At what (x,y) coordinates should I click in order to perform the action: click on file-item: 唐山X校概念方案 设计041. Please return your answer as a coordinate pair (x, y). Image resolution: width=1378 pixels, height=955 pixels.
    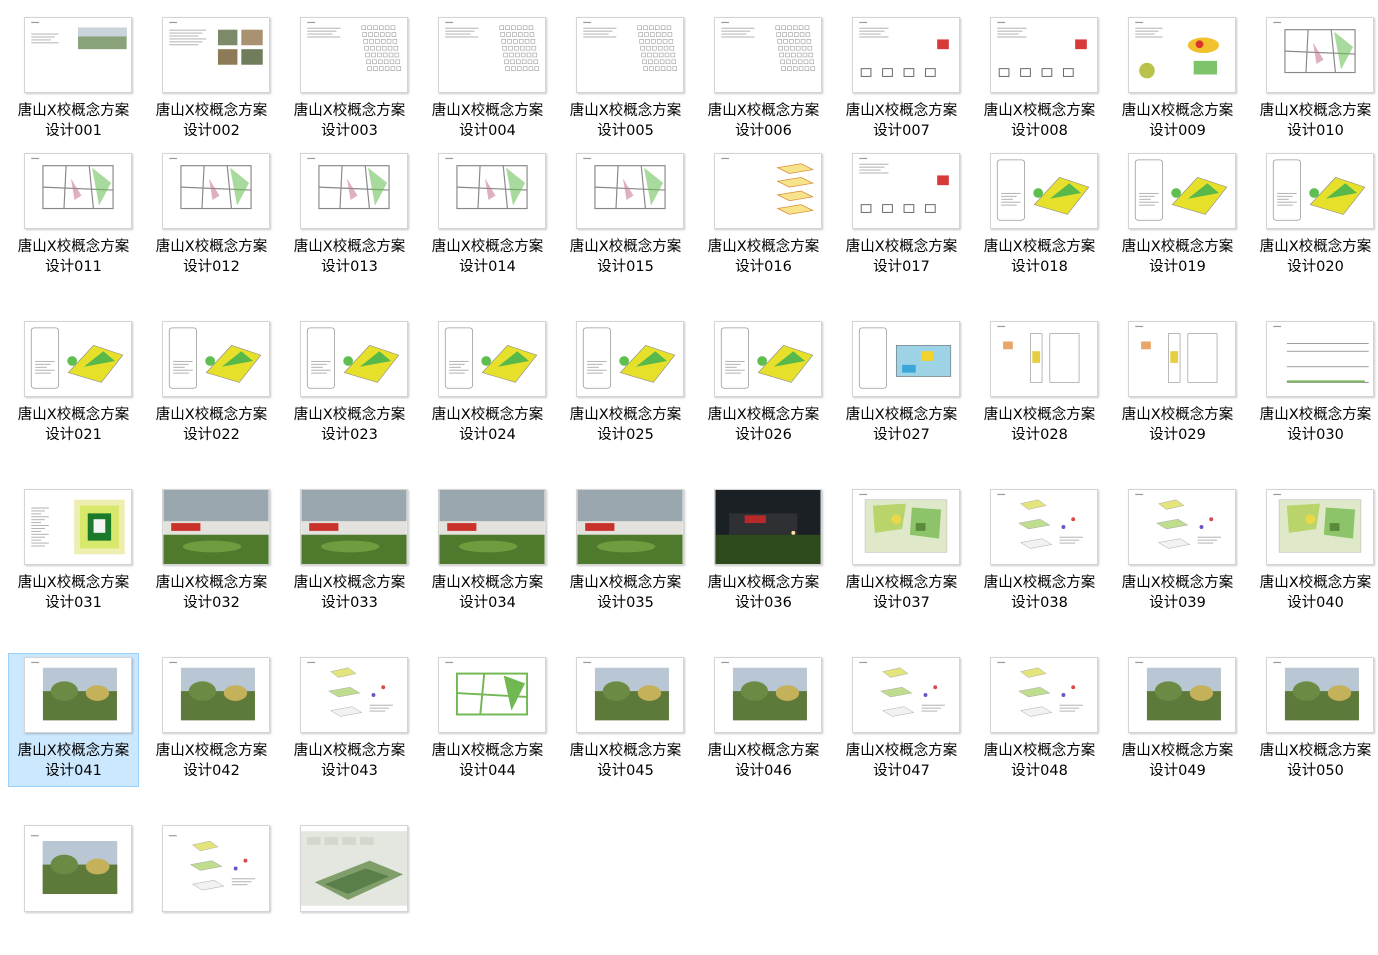
    Looking at the image, I should click on (73, 720).